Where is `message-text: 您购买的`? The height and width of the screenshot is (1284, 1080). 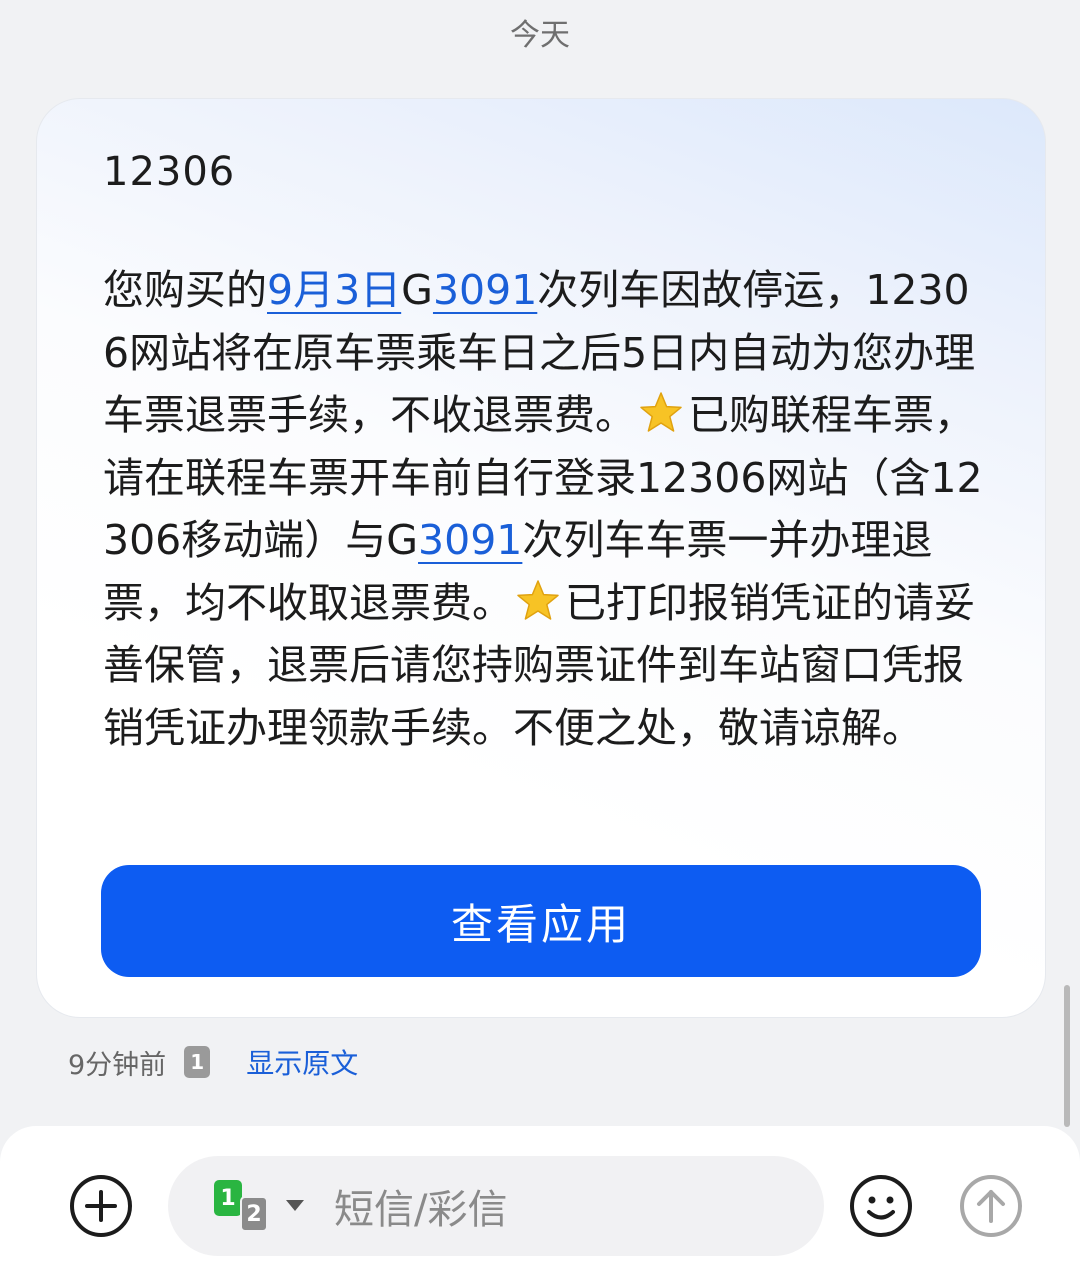
message-text: 您购买的 is located at coordinates (185, 290).